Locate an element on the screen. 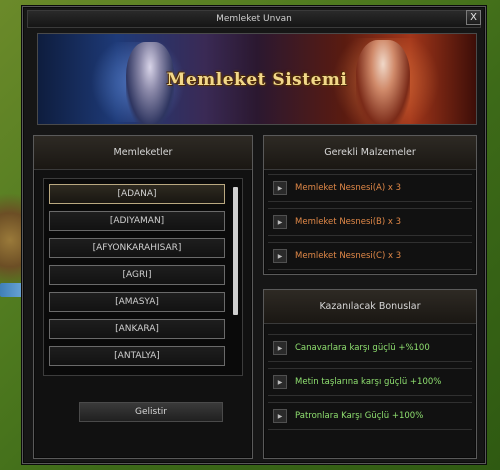 This screenshot has height=470, width=500. city-item: [ADANA] is located at coordinates (137, 194).